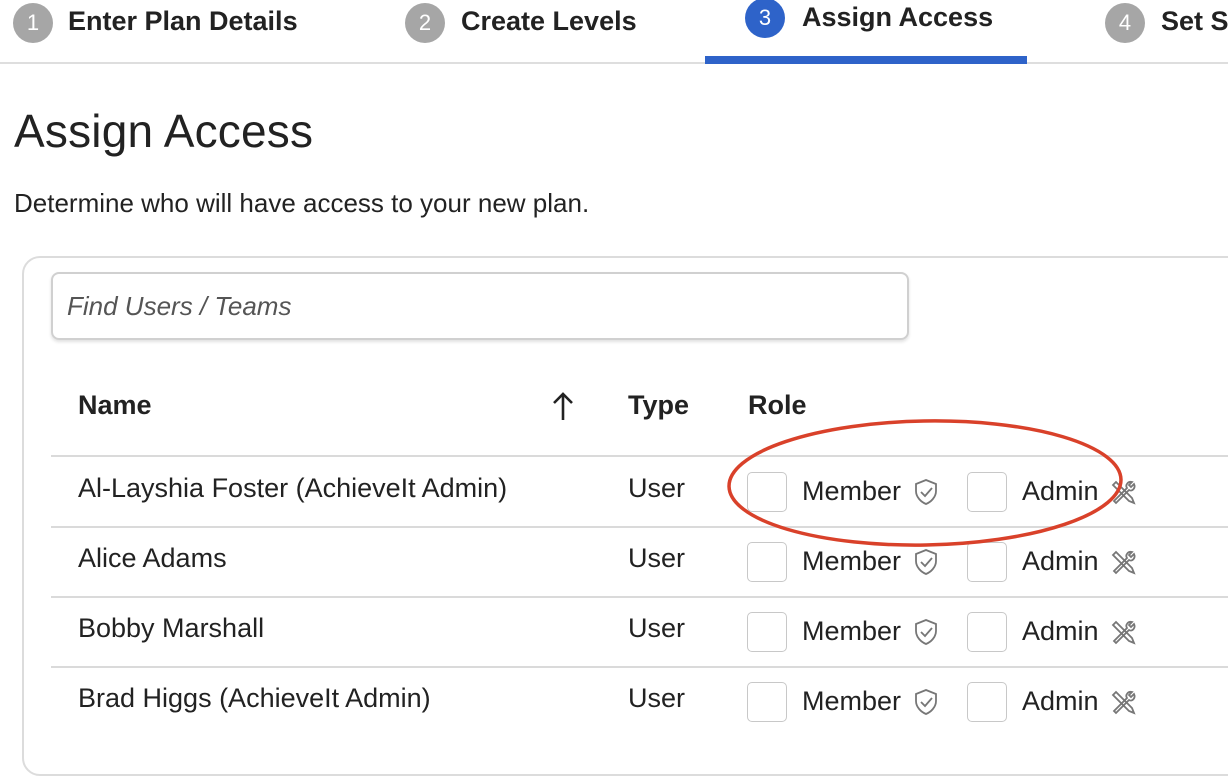 Image resolution: width=1228 pixels, height=776 pixels. I want to click on step-label: Create Levels, so click(549, 21).